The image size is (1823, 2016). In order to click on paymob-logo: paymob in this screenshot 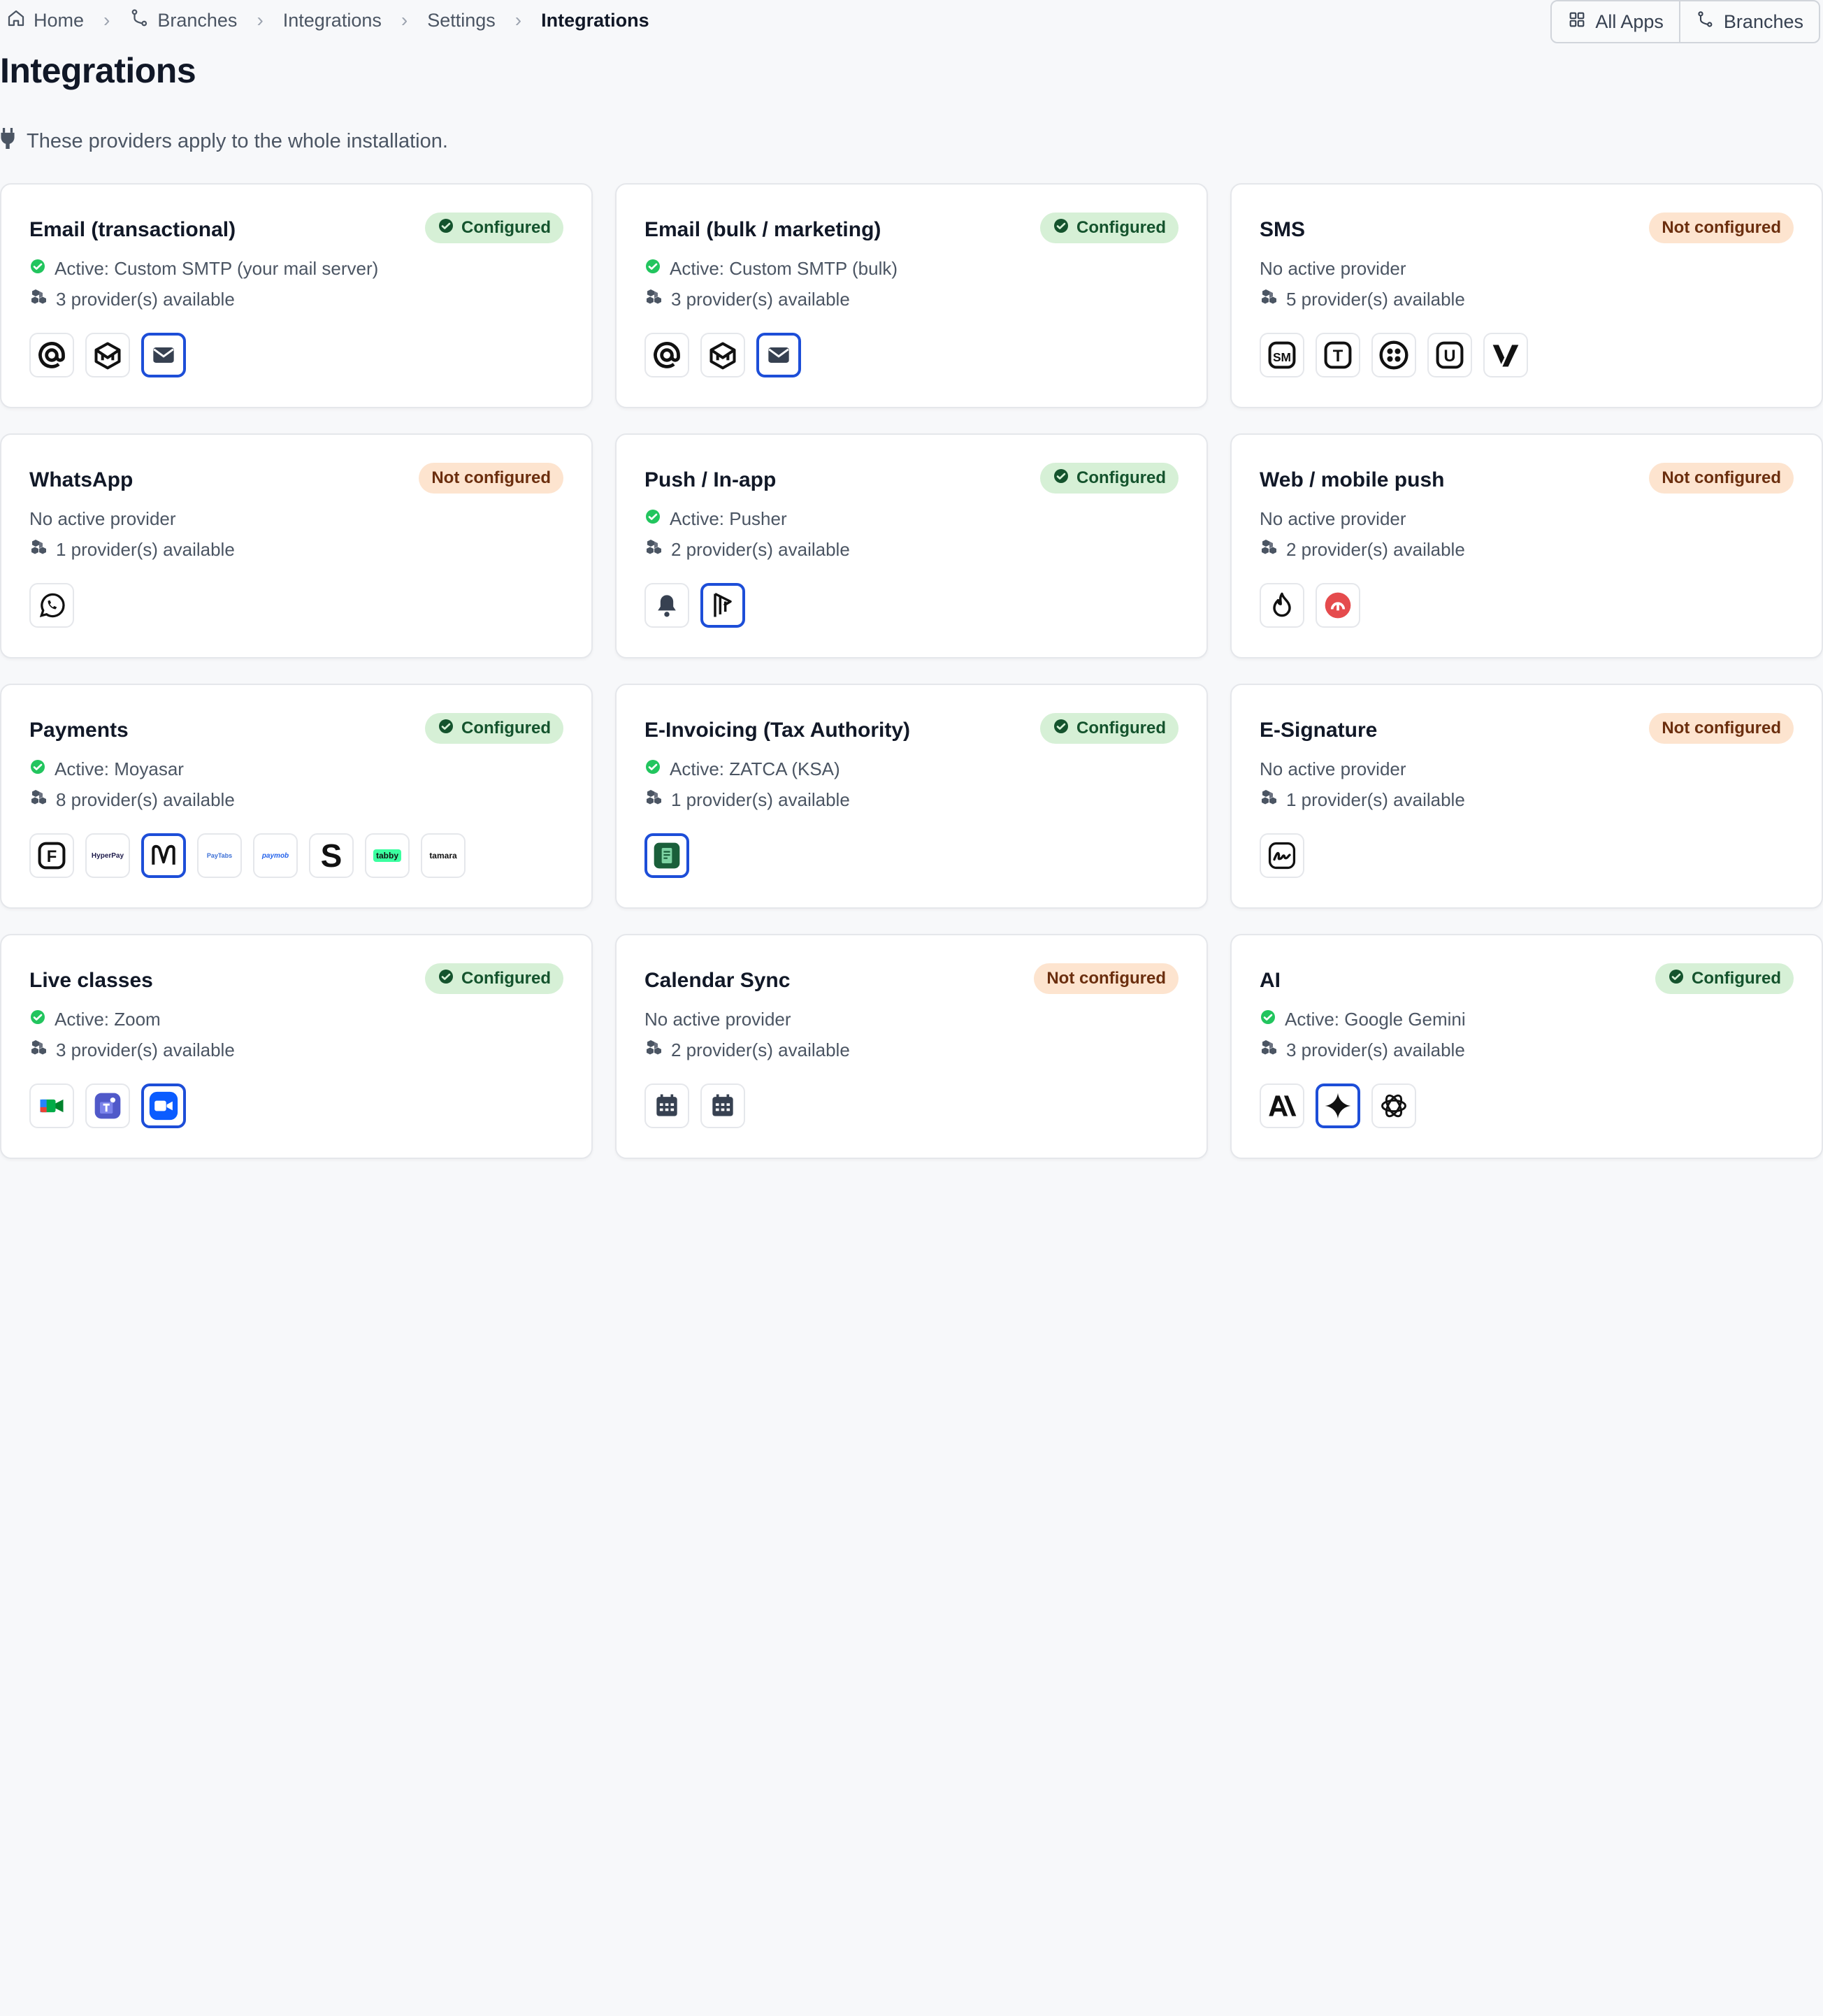, I will do `click(275, 856)`.